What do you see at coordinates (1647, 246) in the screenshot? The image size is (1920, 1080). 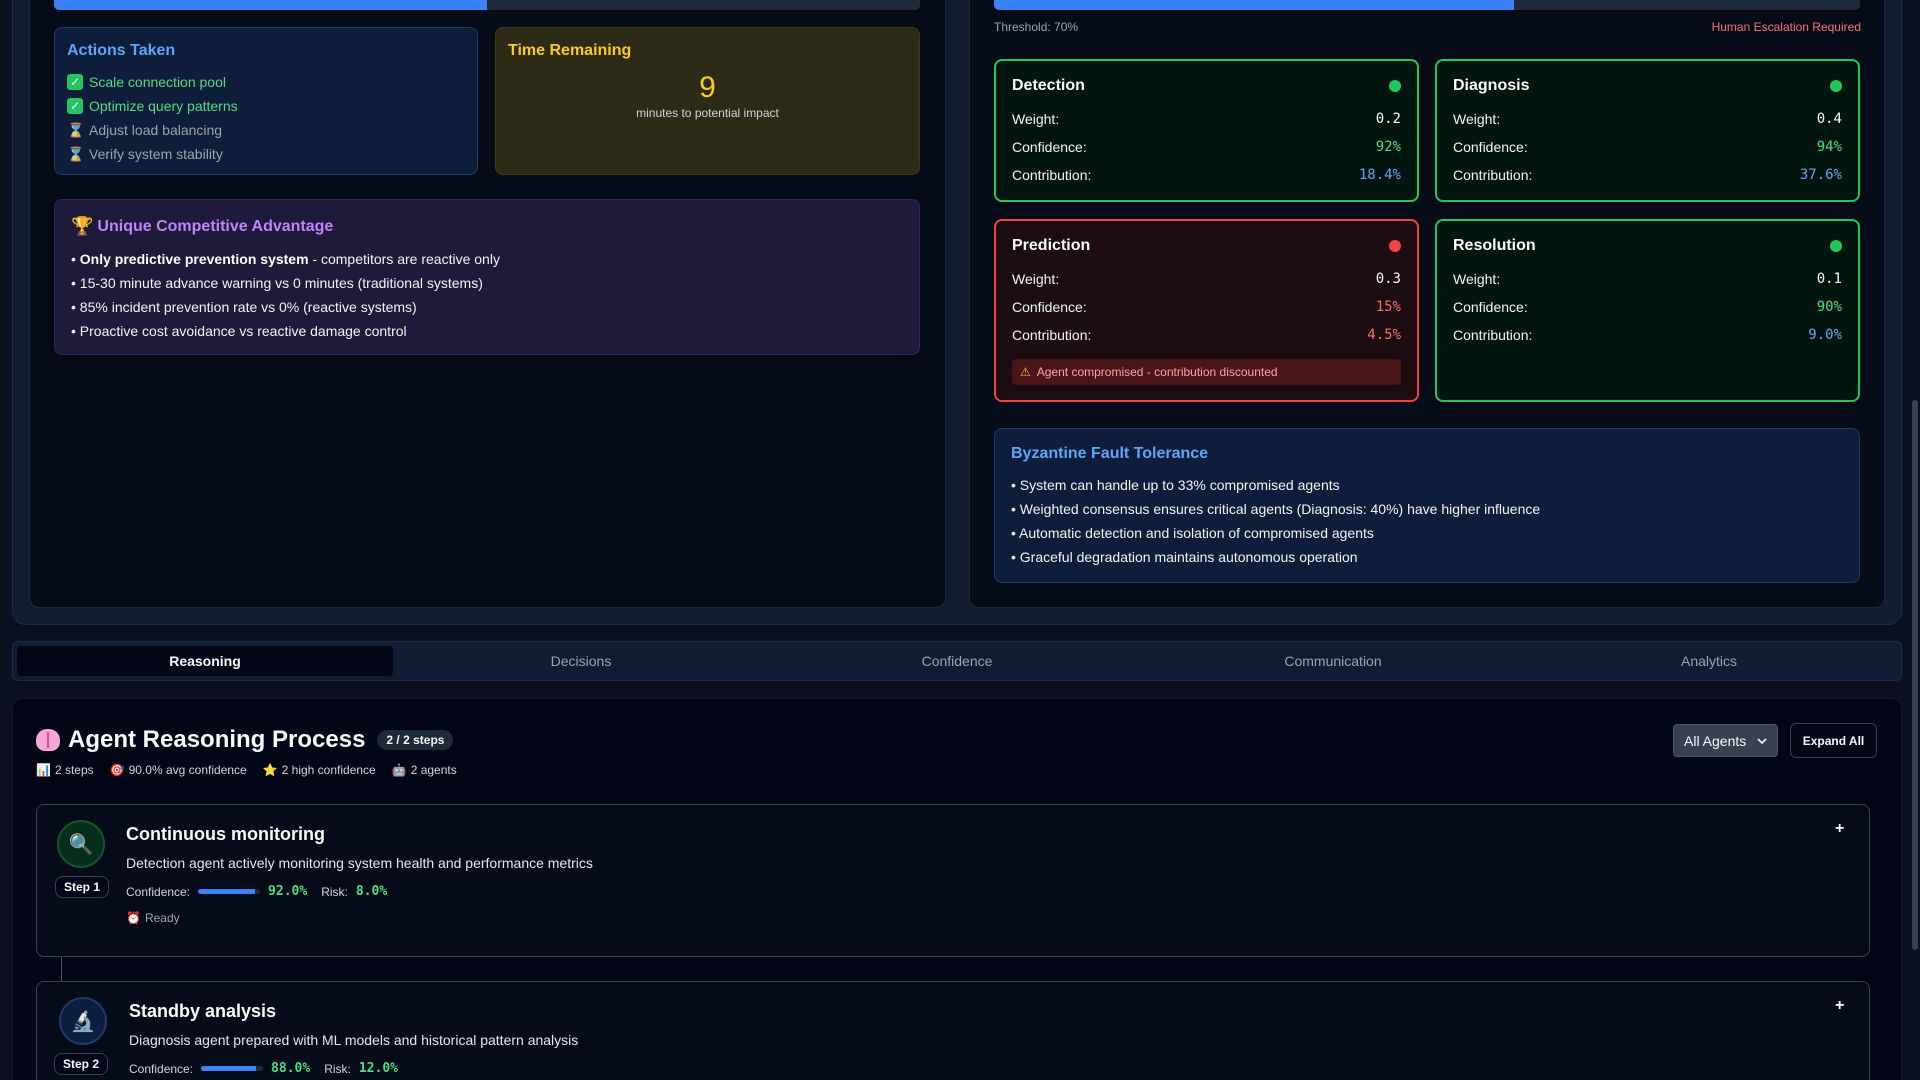 I see `agent-card-header: Resolution` at bounding box center [1647, 246].